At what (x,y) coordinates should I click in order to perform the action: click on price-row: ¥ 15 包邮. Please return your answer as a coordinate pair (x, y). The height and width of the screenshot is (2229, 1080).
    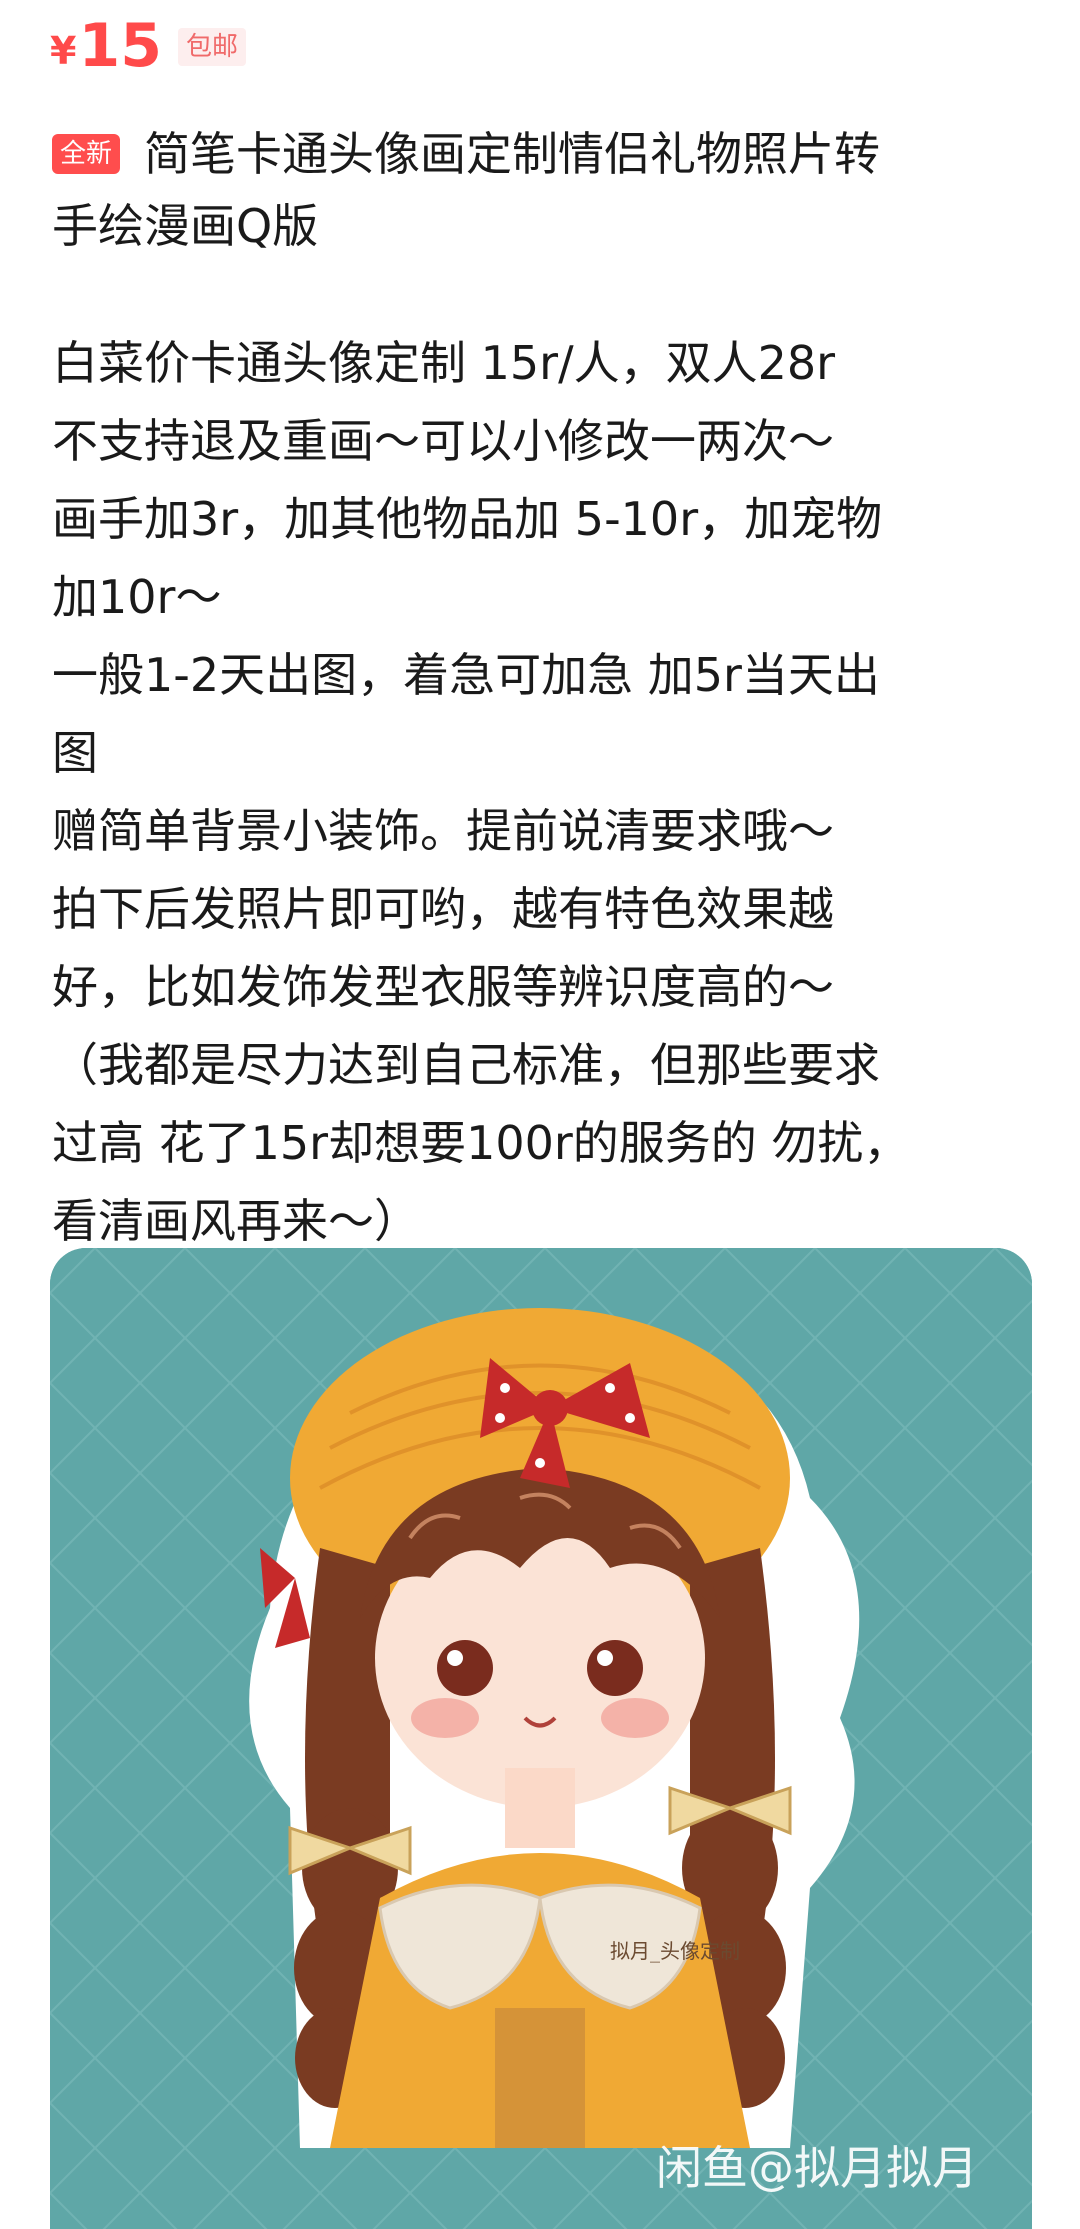
    Looking at the image, I should click on (148, 44).